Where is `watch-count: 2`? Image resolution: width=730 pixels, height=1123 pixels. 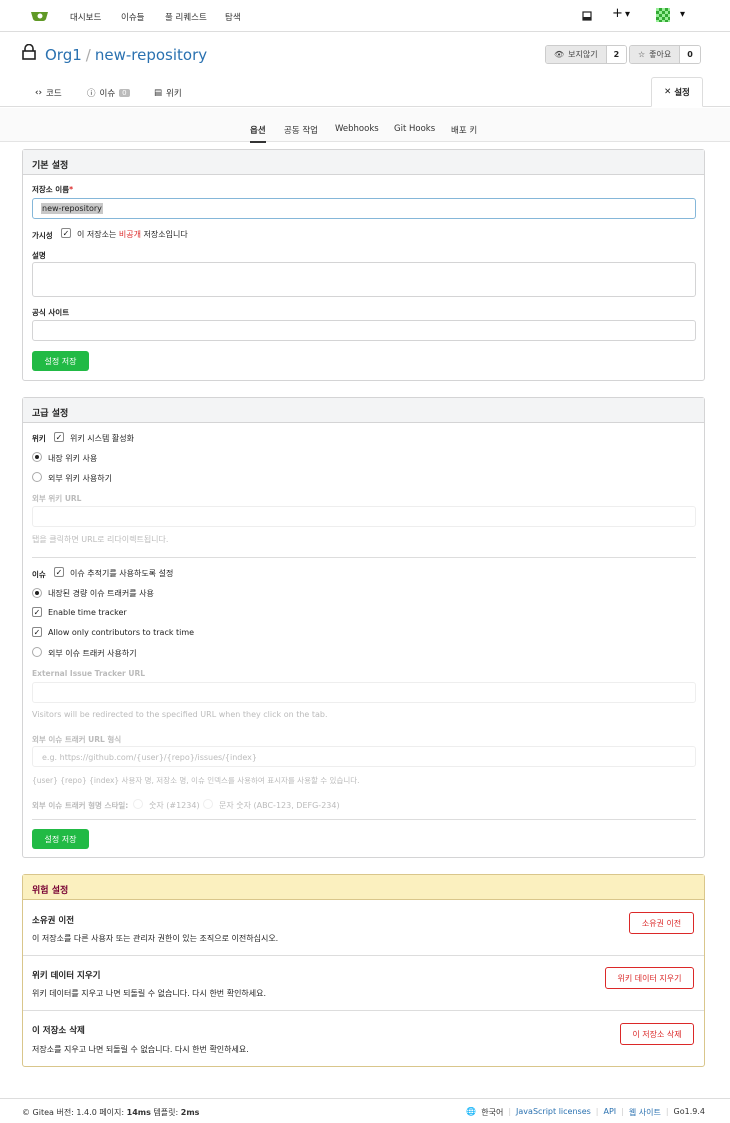 watch-count: 2 is located at coordinates (616, 54).